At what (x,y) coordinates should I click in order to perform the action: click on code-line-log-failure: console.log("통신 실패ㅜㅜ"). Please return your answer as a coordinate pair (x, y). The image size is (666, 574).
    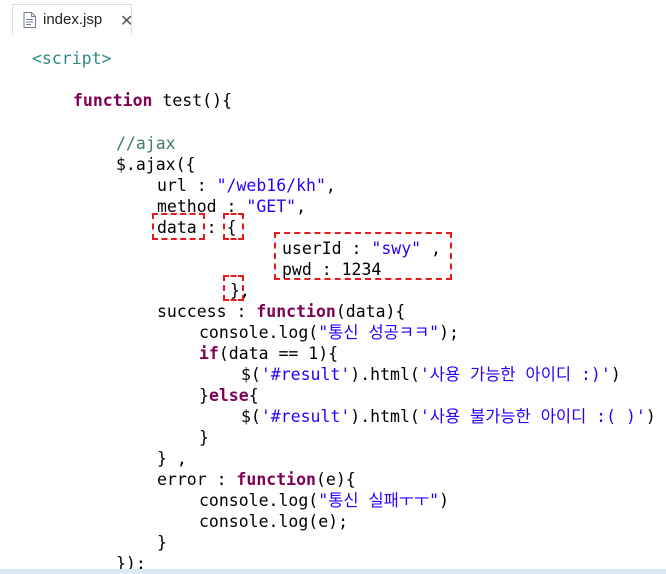
    Looking at the image, I should click on (324, 500).